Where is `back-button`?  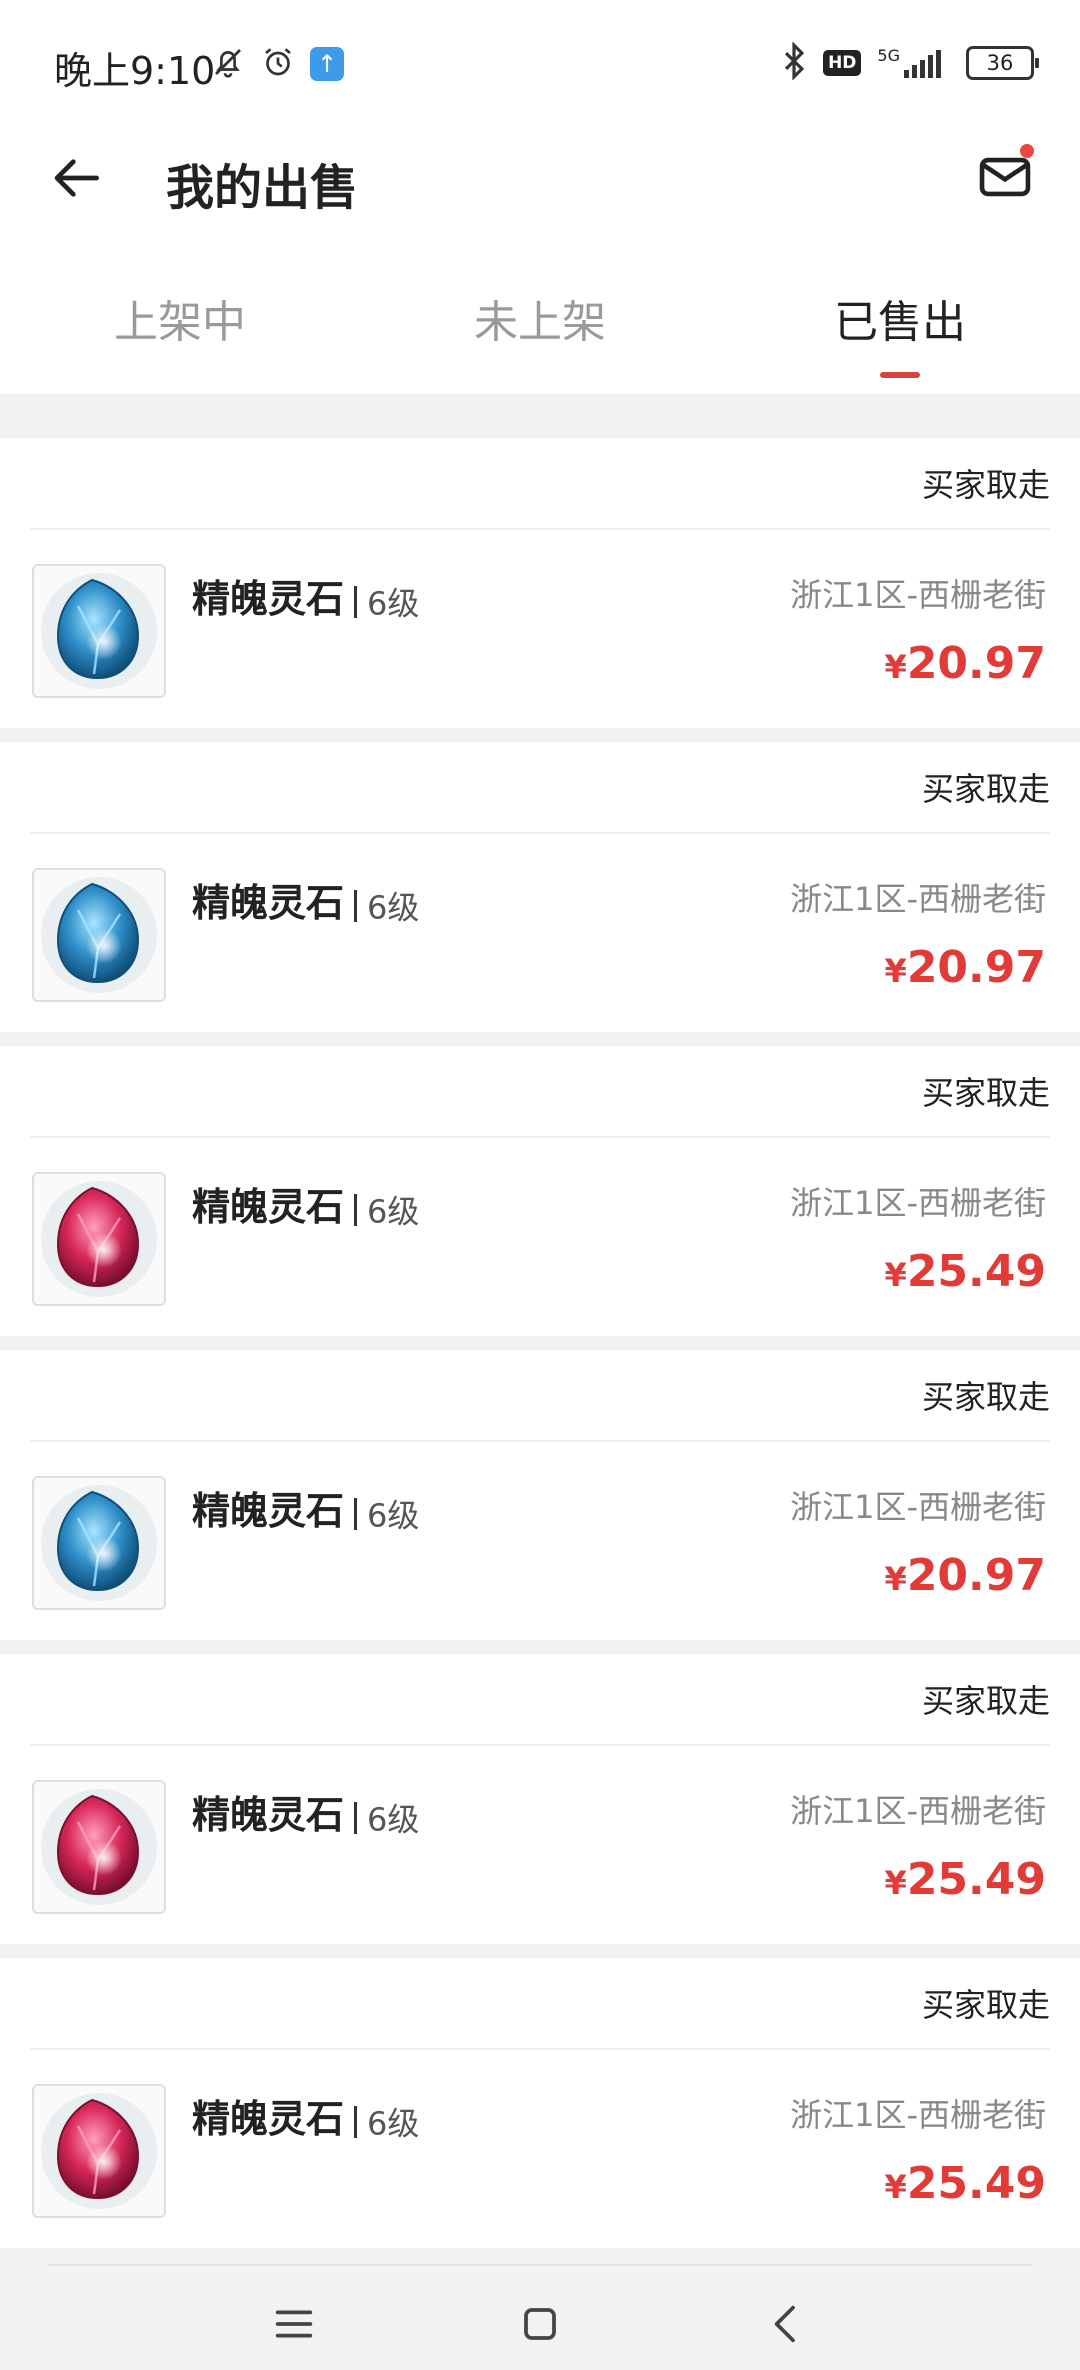 back-button is located at coordinates (78, 178).